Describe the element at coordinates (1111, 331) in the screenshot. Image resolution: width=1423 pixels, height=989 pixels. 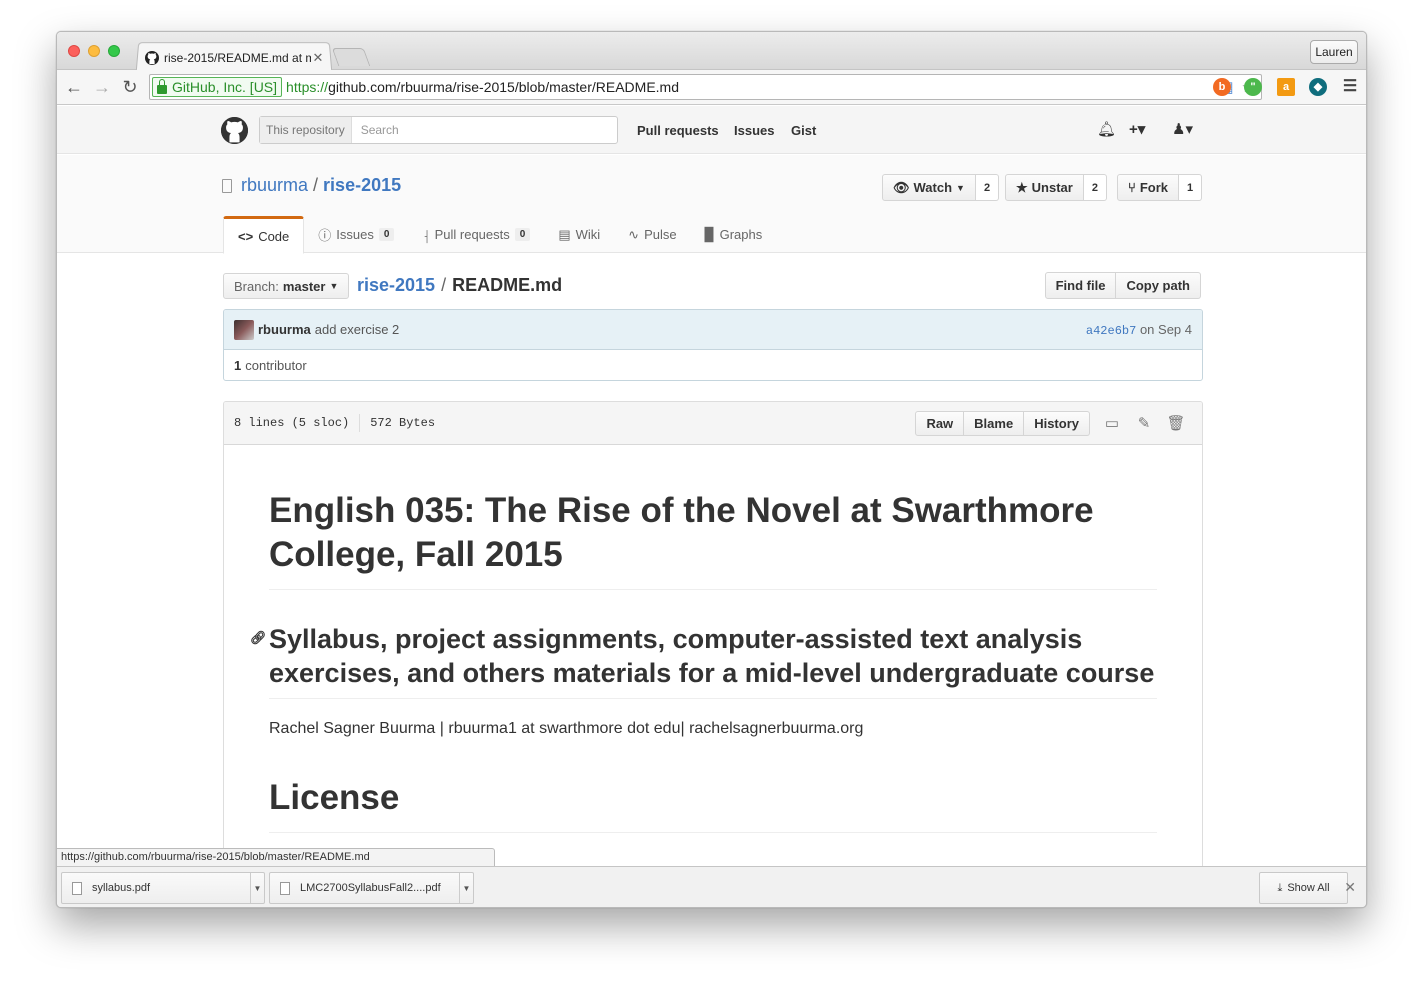
I see `commit-sha-link: a42e6b7` at that location.